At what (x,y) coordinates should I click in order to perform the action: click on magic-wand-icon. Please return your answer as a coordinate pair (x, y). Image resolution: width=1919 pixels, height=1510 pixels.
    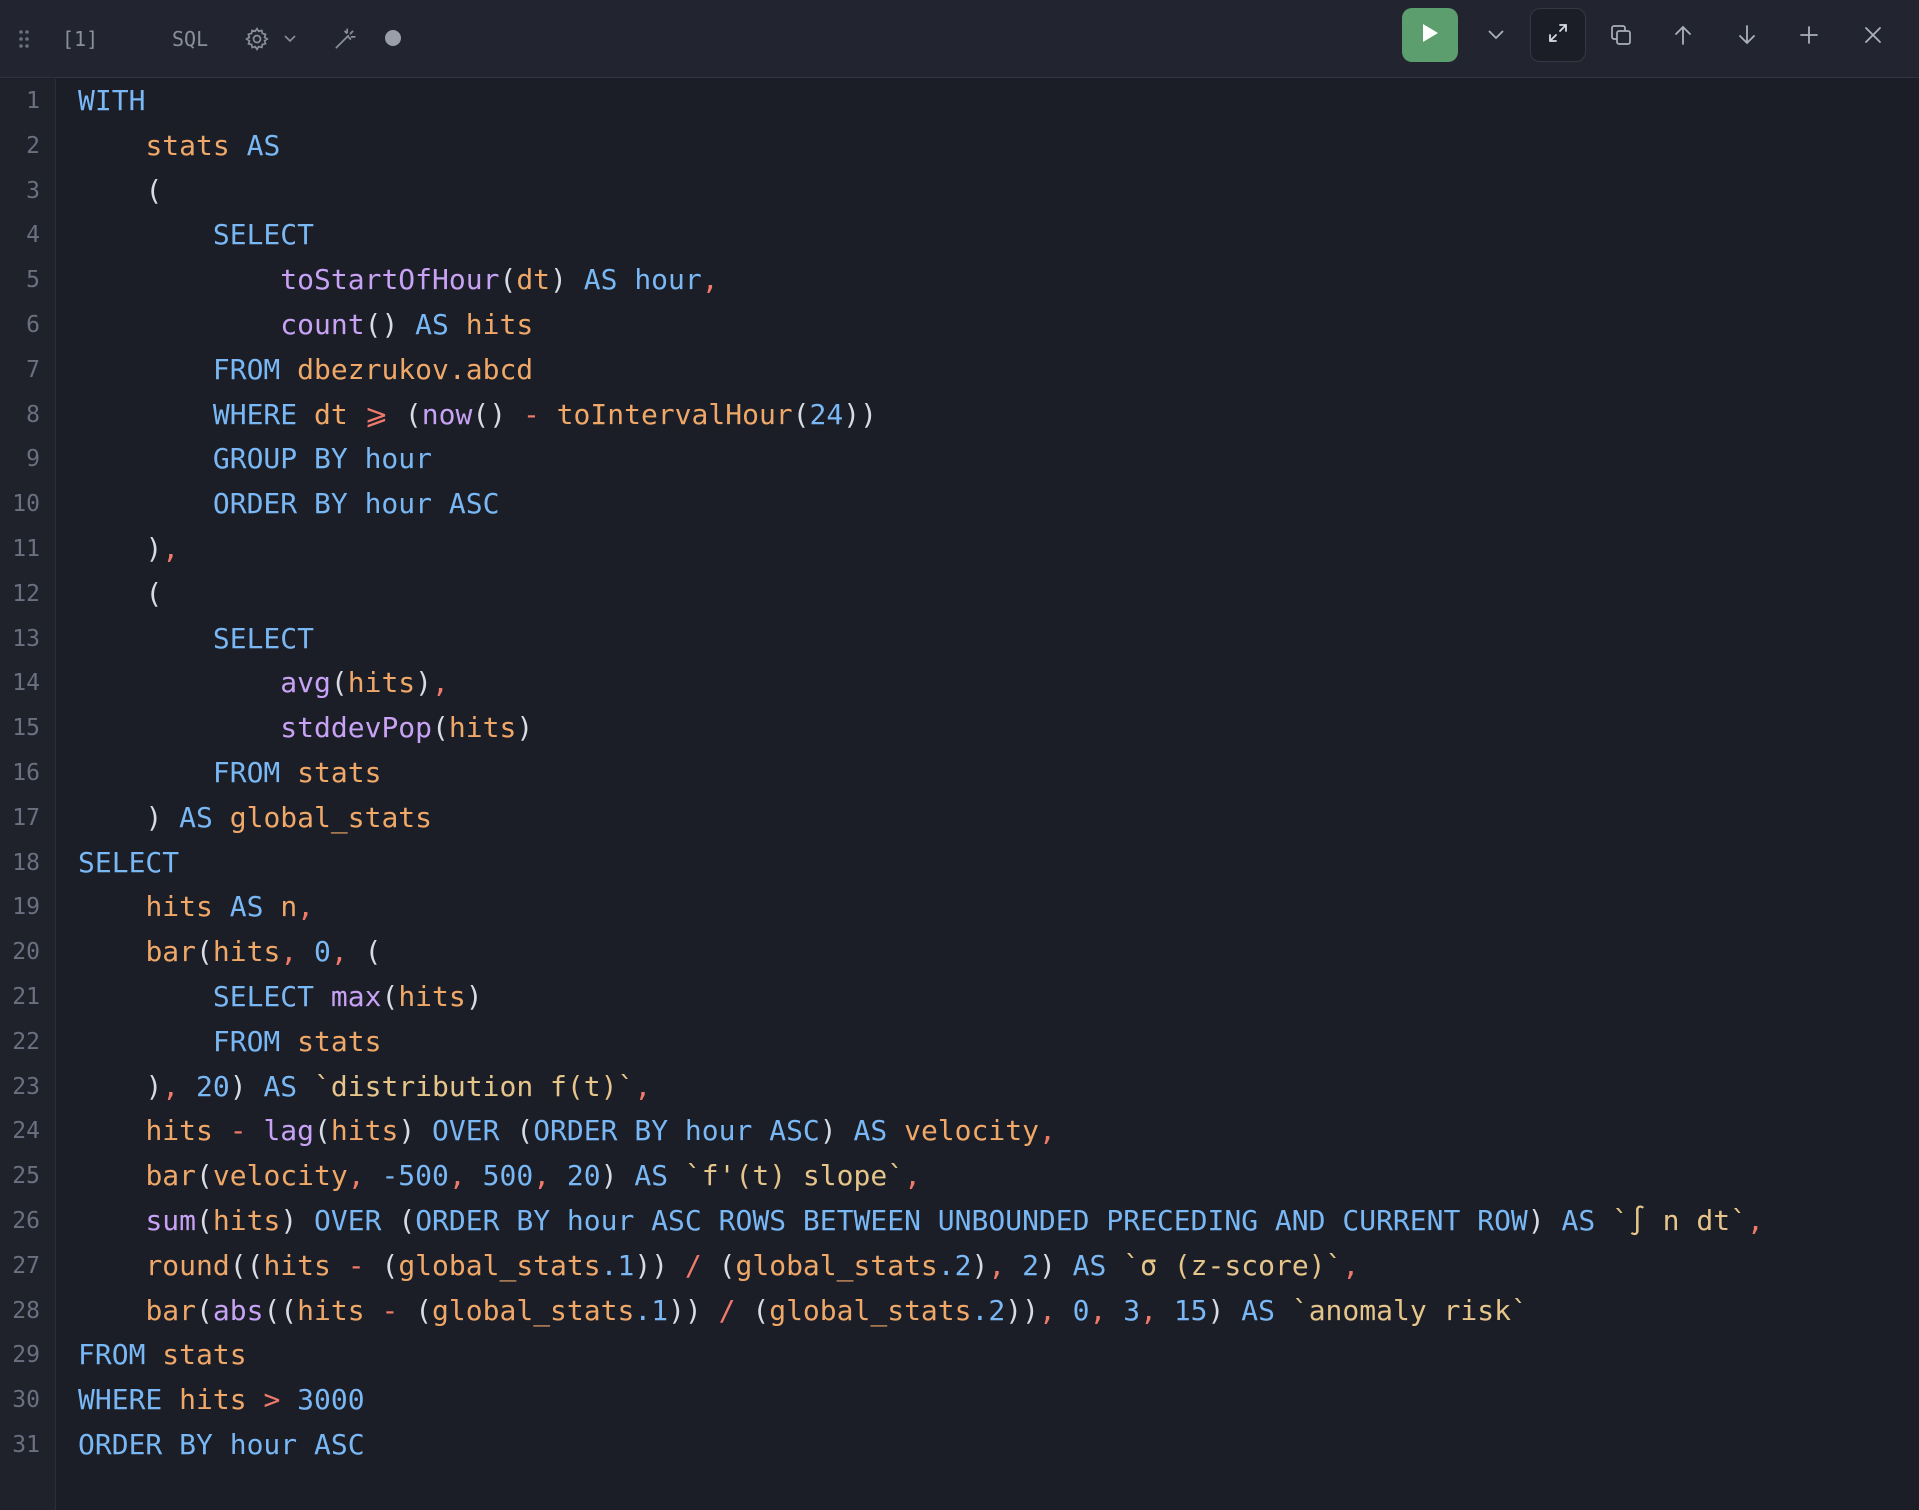
    Looking at the image, I should click on (345, 39).